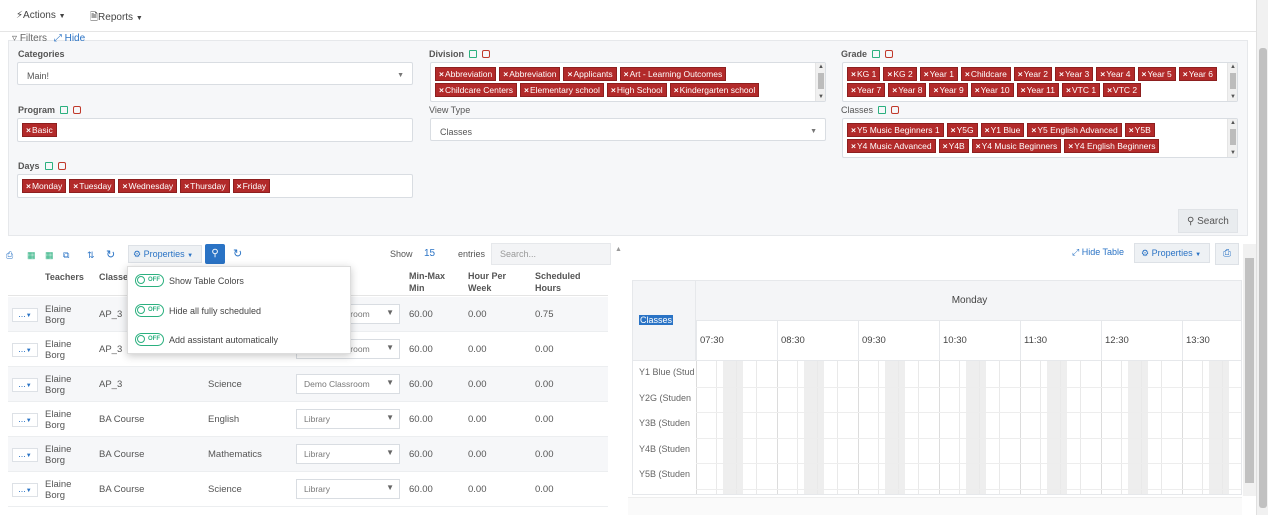  What do you see at coordinates (493, 282) in the screenshot?
I see `col-hour-per-week: Hour Per Week` at bounding box center [493, 282].